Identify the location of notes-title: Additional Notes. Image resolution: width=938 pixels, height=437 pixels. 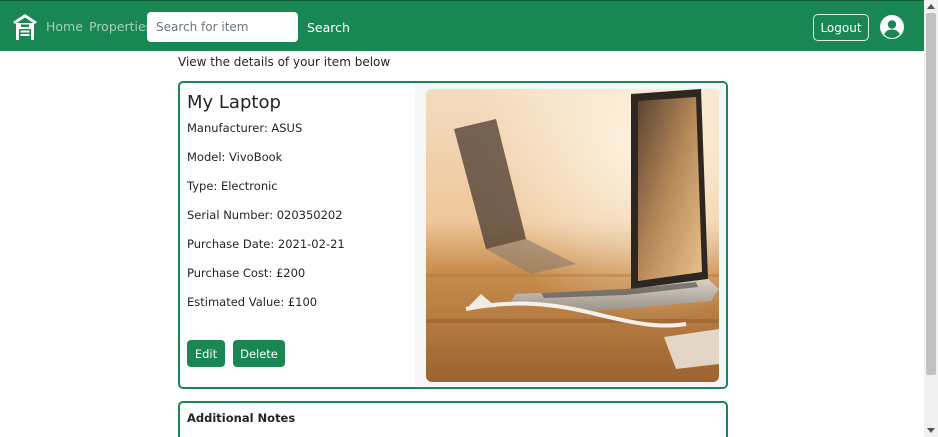
(241, 418).